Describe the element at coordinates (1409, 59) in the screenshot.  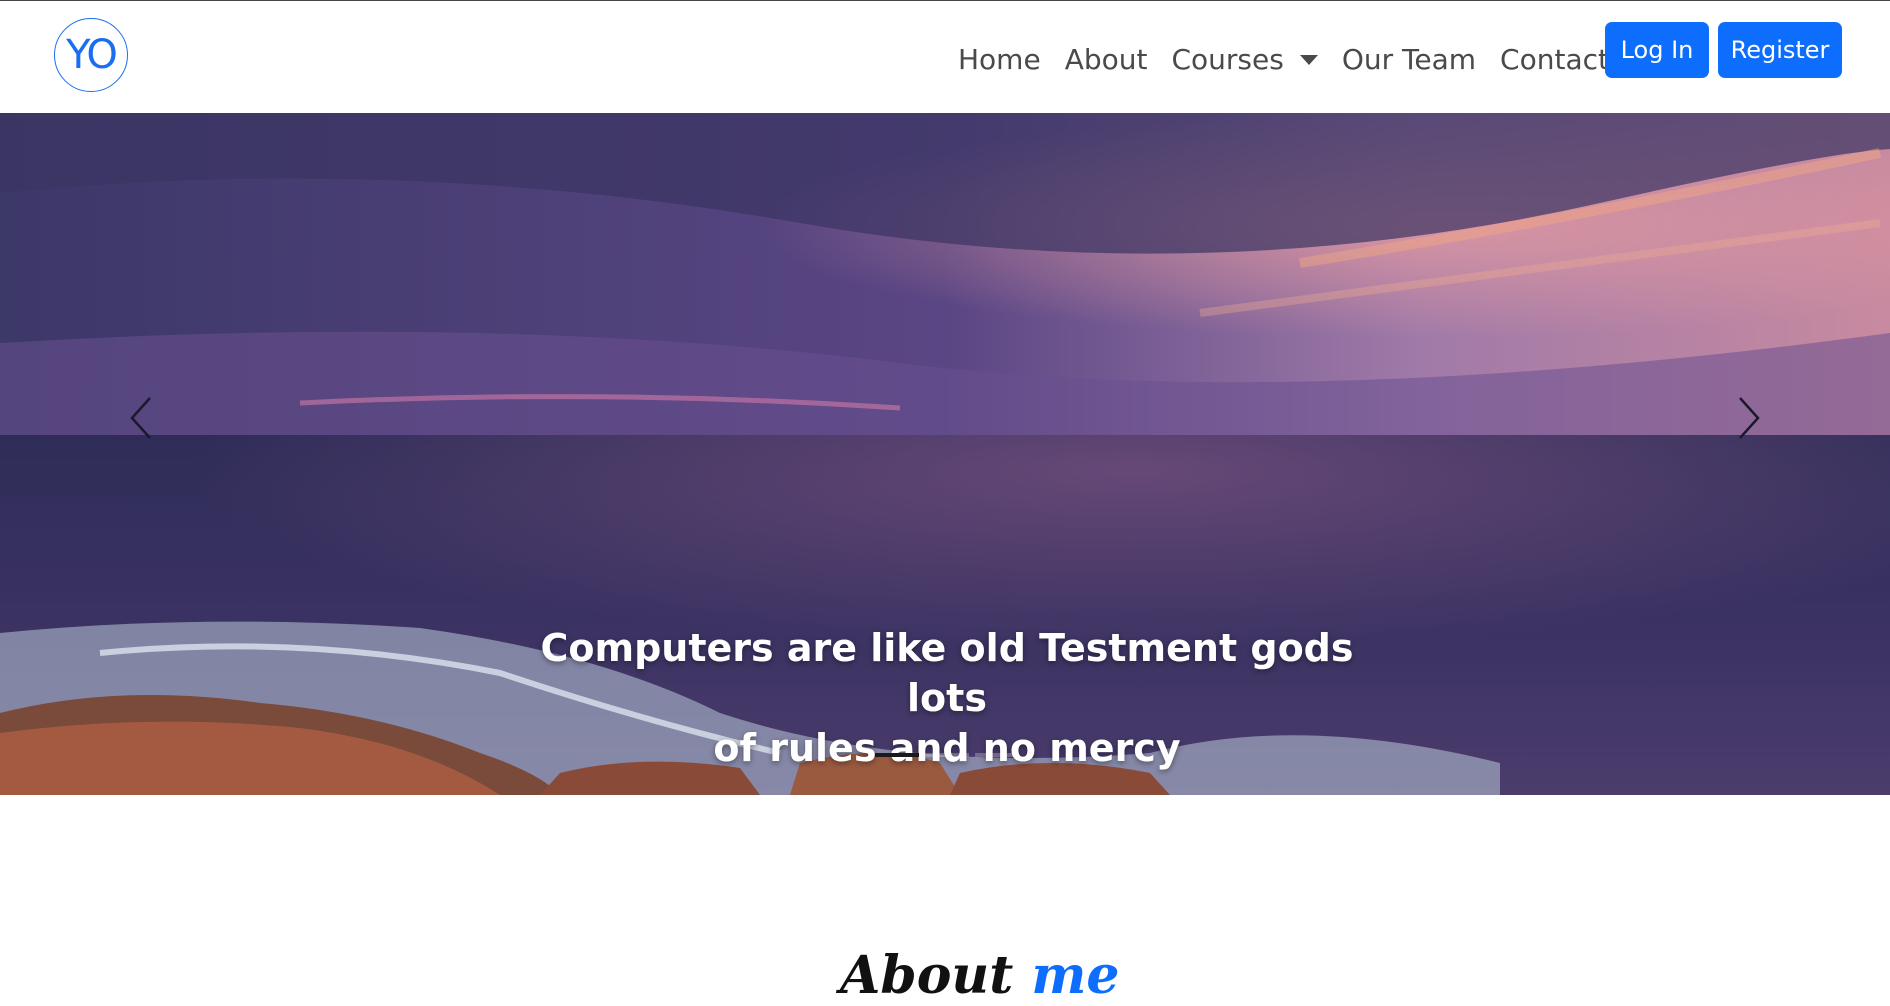
I see `nav-link-our-team: Our Team` at that location.